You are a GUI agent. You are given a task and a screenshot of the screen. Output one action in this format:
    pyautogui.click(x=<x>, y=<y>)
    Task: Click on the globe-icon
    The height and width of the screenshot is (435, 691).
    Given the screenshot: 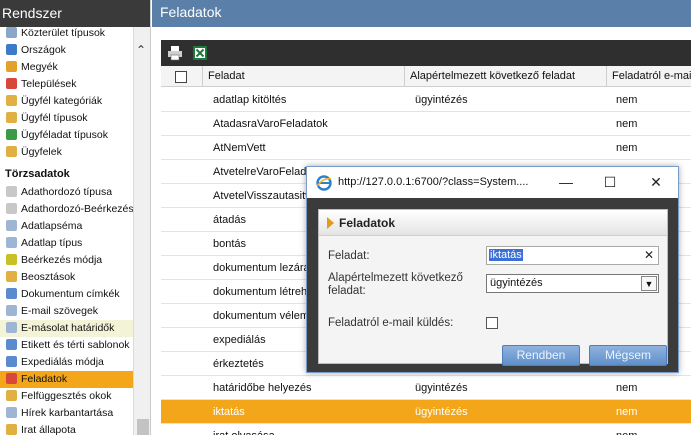 What is the action you would take?
    pyautogui.click(x=11, y=49)
    